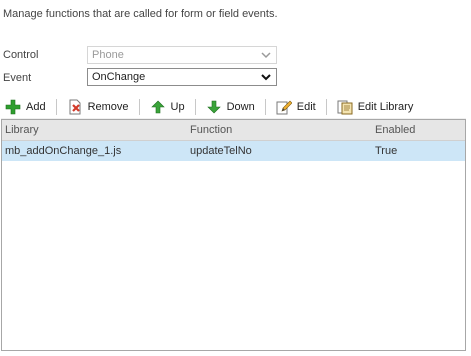  I want to click on grid-header: Library Function Enabled, so click(233, 130).